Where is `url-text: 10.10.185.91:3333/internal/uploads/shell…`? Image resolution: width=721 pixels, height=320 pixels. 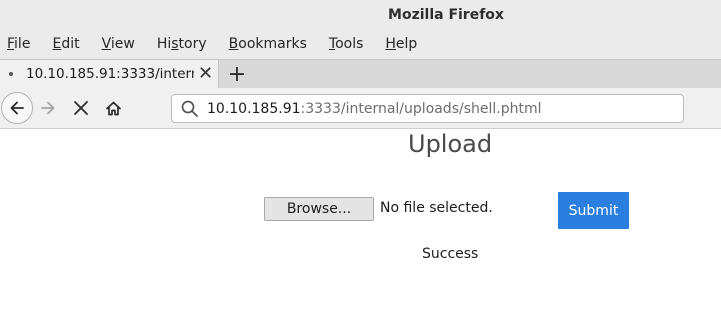
url-text: 10.10.185.91:3333/internal/uploads/shell… is located at coordinates (374, 109).